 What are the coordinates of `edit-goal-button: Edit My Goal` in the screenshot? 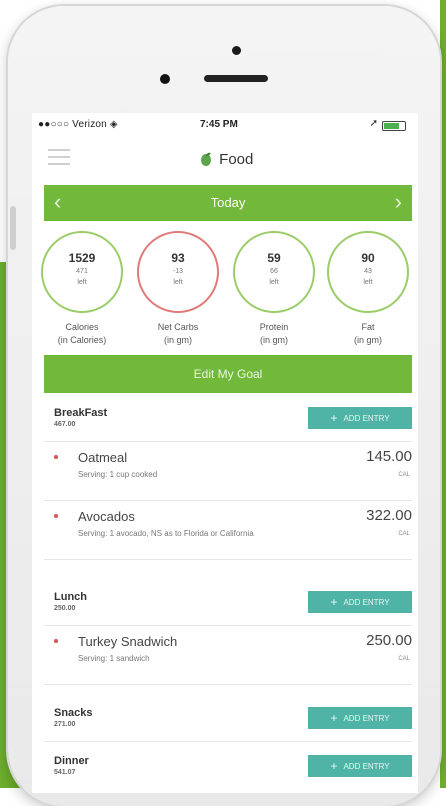 It's located at (228, 374).